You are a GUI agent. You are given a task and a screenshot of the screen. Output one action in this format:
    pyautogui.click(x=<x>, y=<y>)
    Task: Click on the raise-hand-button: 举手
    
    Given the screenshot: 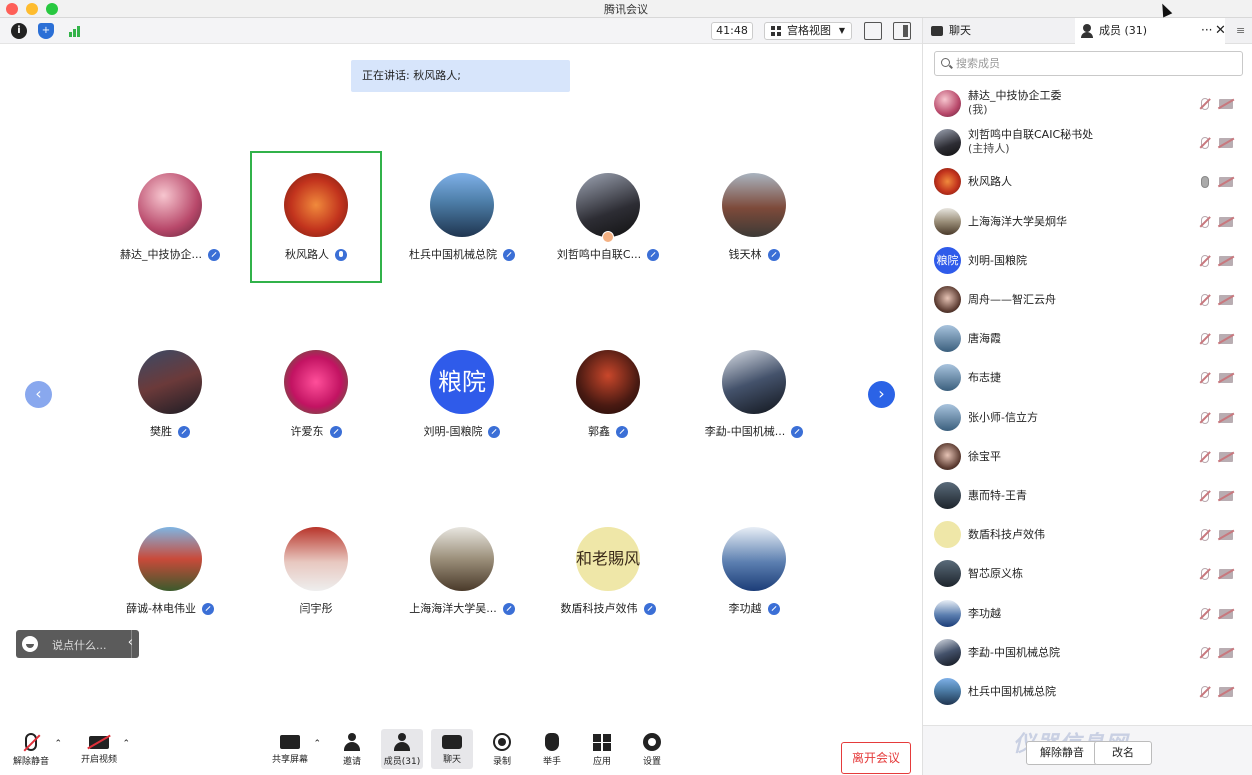 What is the action you would take?
    pyautogui.click(x=552, y=749)
    